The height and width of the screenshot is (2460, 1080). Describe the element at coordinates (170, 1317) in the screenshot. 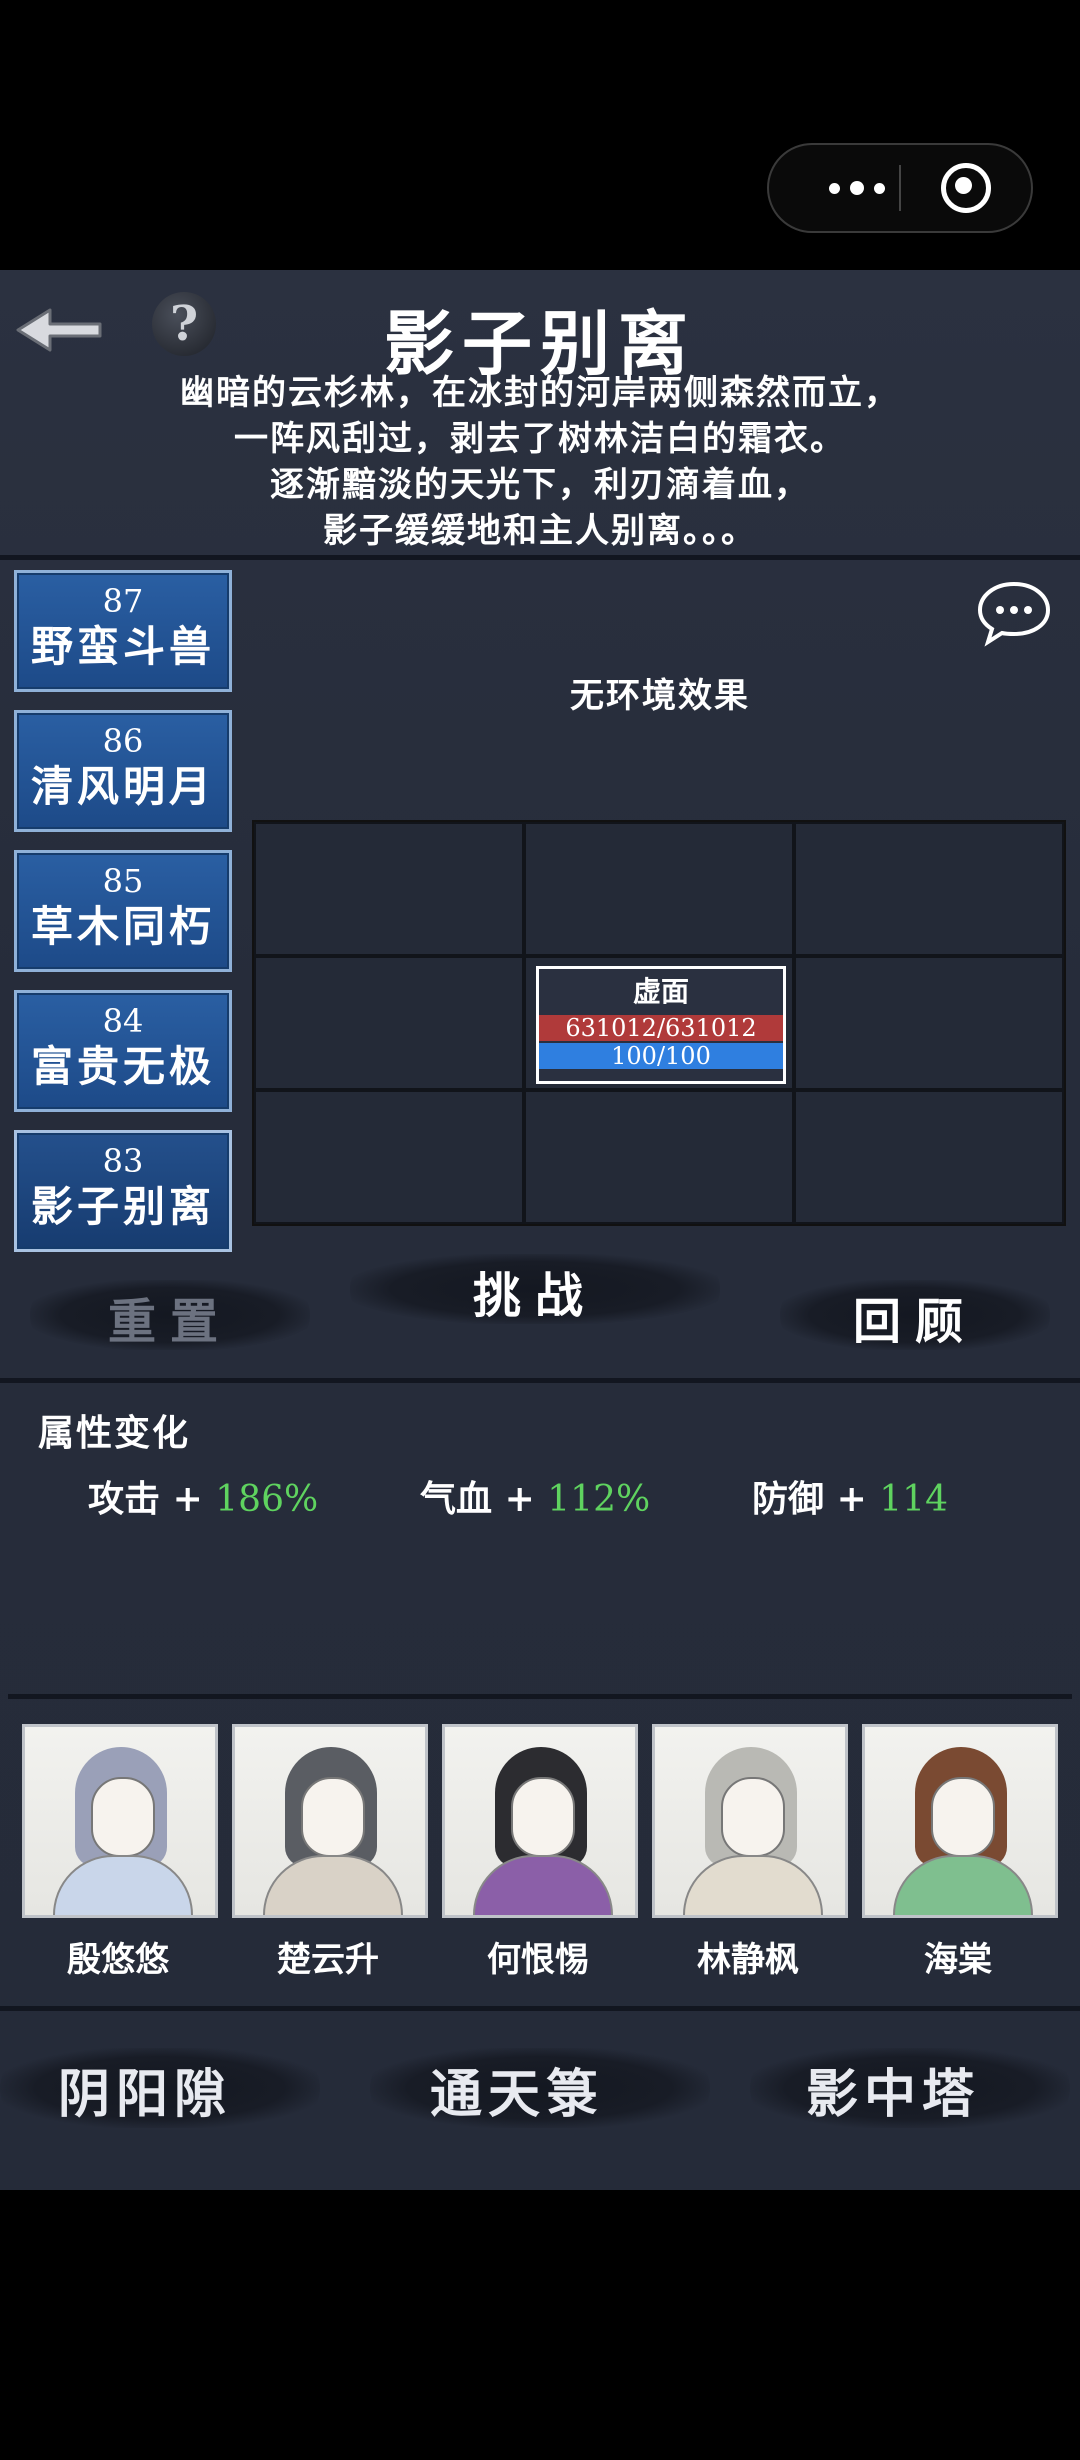

I see `reset-button: 重置` at that location.